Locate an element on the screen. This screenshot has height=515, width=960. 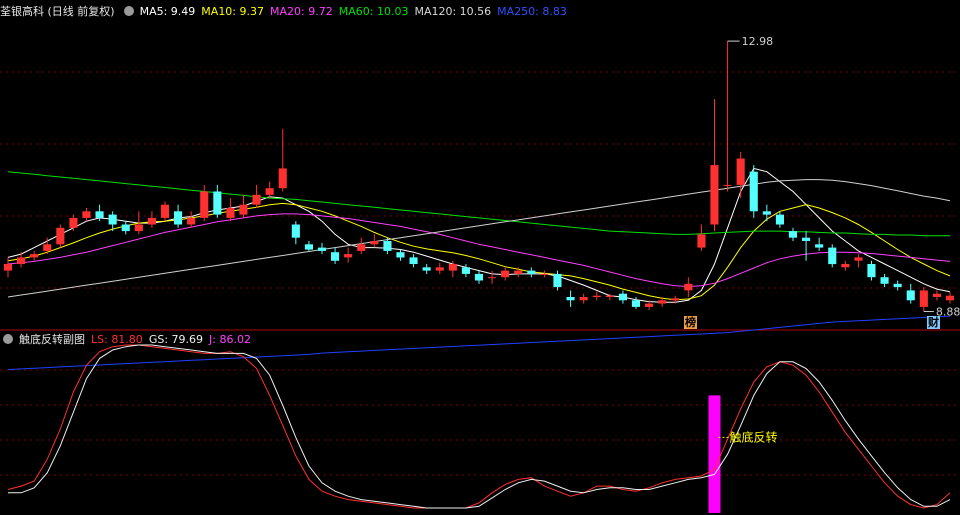
high-price-label: 12.98 is located at coordinates (758, 41).